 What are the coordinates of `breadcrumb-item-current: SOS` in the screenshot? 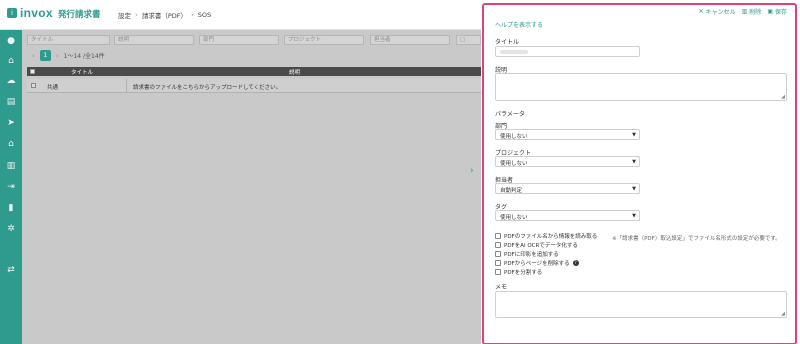 It's located at (204, 15).